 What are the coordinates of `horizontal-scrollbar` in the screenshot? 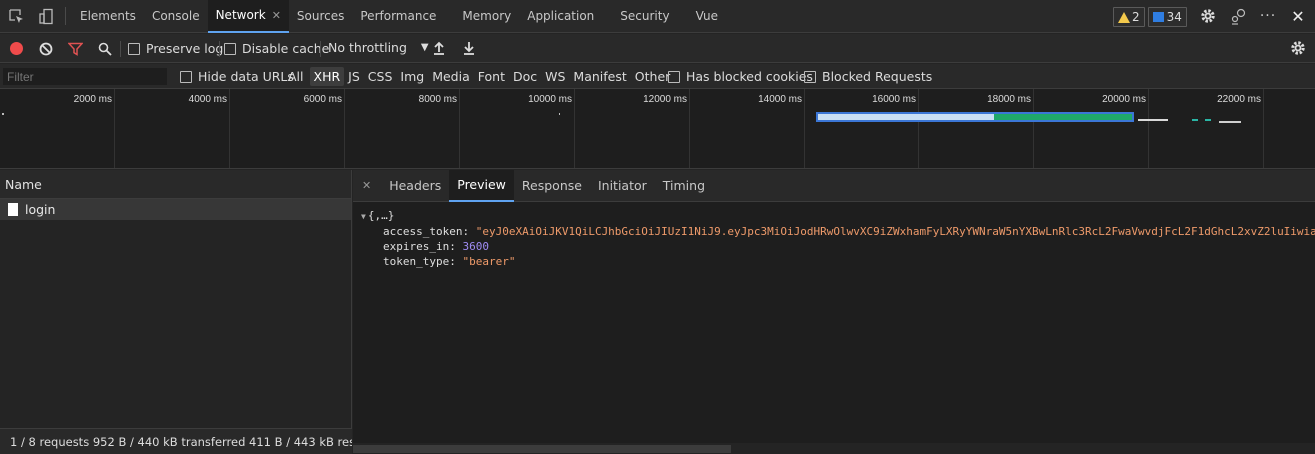 It's located at (834, 448).